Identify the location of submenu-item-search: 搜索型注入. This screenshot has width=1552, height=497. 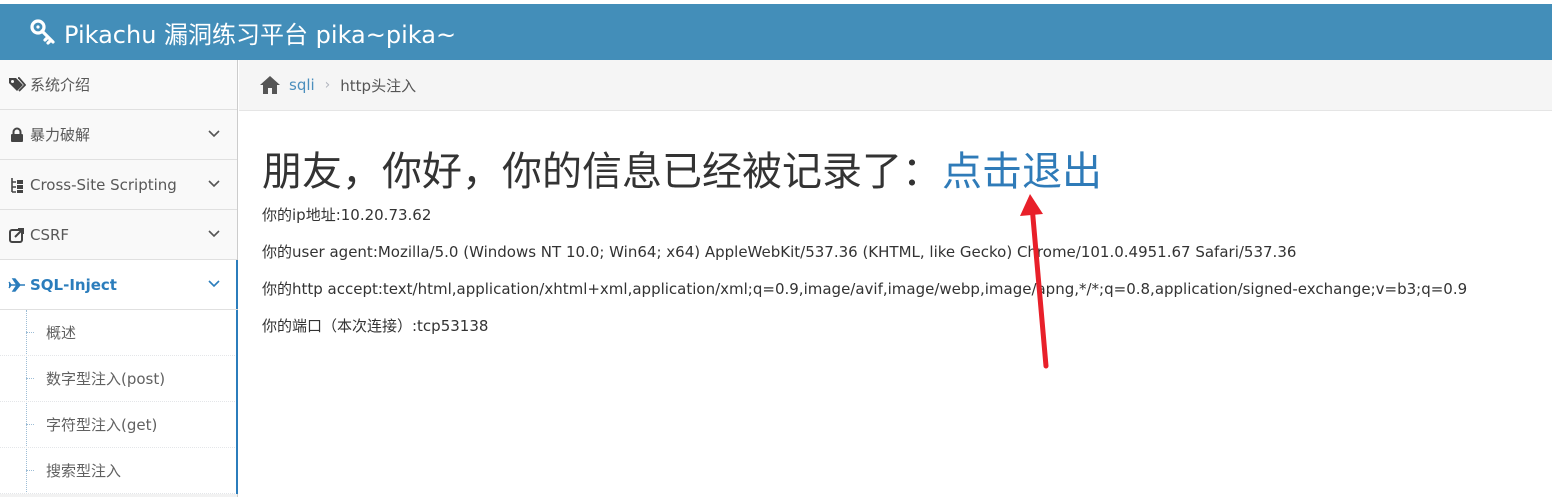
(118, 471).